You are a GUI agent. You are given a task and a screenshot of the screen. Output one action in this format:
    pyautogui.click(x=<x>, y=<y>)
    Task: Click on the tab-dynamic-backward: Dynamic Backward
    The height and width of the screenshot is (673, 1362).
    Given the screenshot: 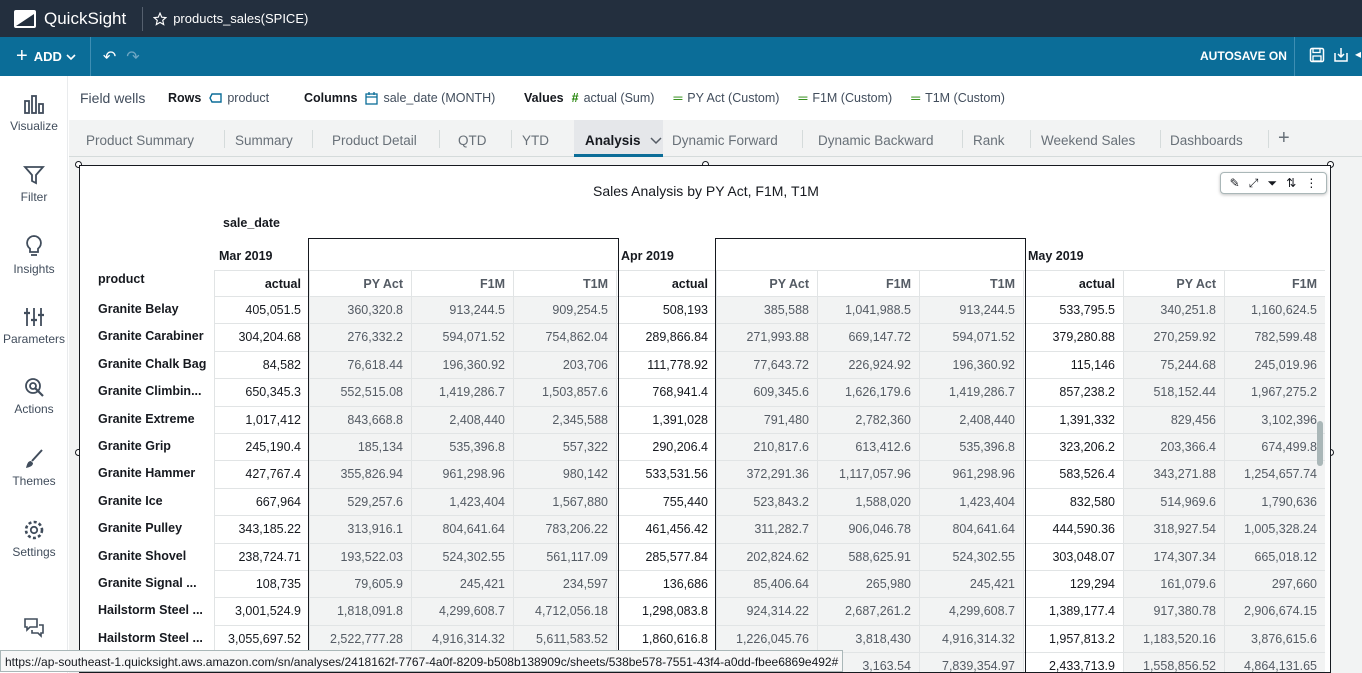 What is the action you would take?
    pyautogui.click(x=876, y=138)
    